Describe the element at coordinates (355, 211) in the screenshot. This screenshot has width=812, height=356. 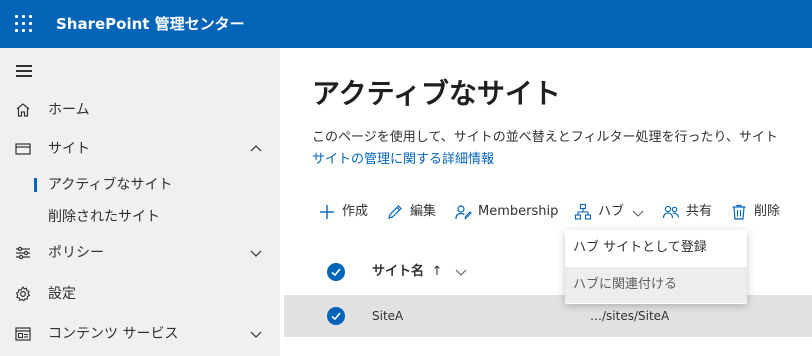
I see `create-label: 作成` at that location.